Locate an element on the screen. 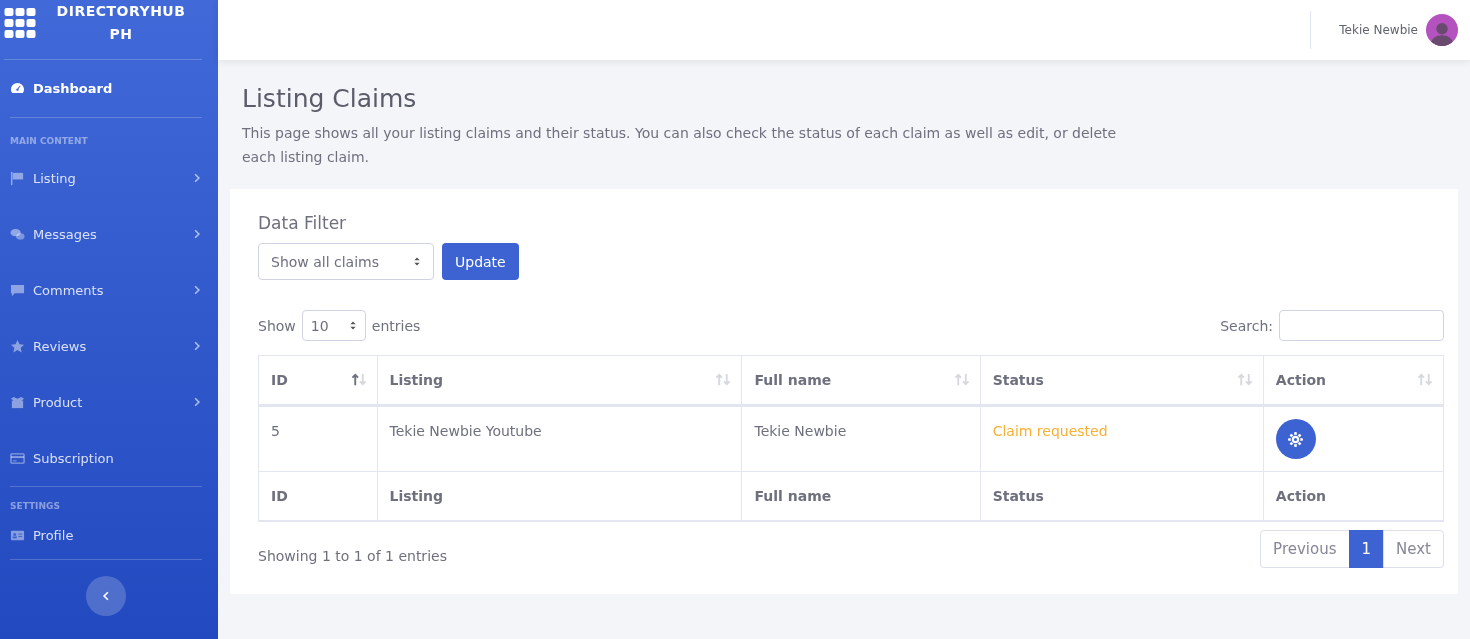 This screenshot has width=1470, height=639. table-info: Showing 1 to 1 of 1 entries is located at coordinates (352, 555).